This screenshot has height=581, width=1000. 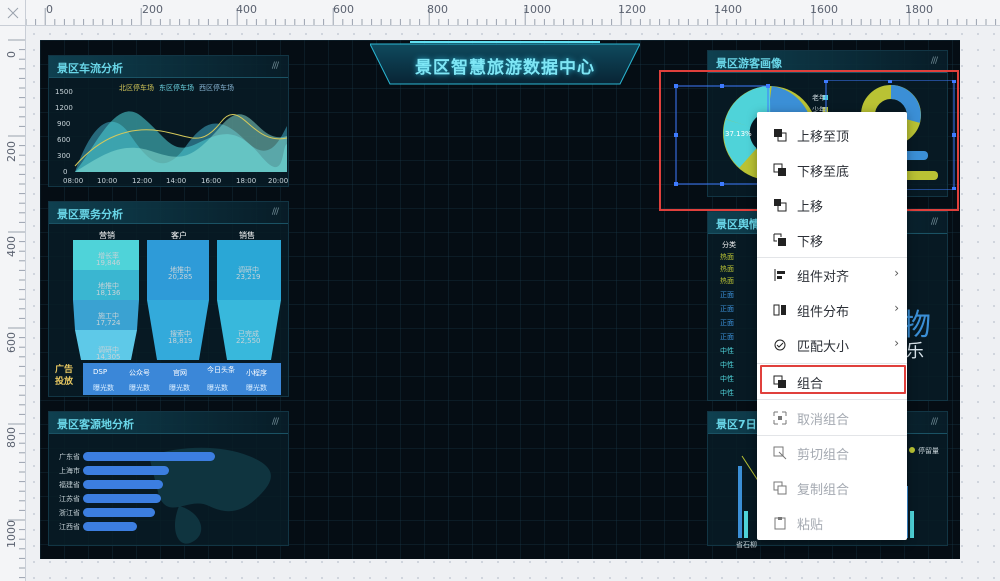 I want to click on ruler-top-label: 800, so click(x=437, y=9).